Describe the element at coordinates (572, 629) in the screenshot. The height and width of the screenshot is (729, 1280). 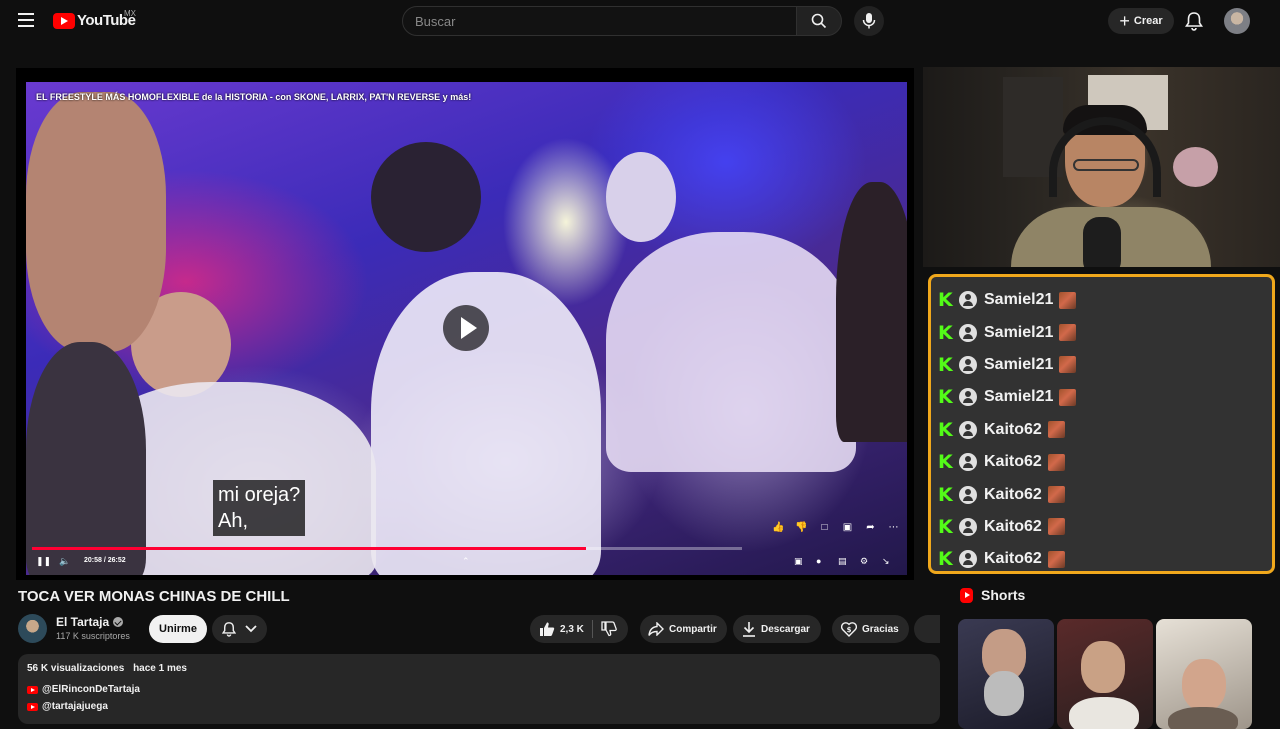
I see `like-count: 2,3 K` at that location.